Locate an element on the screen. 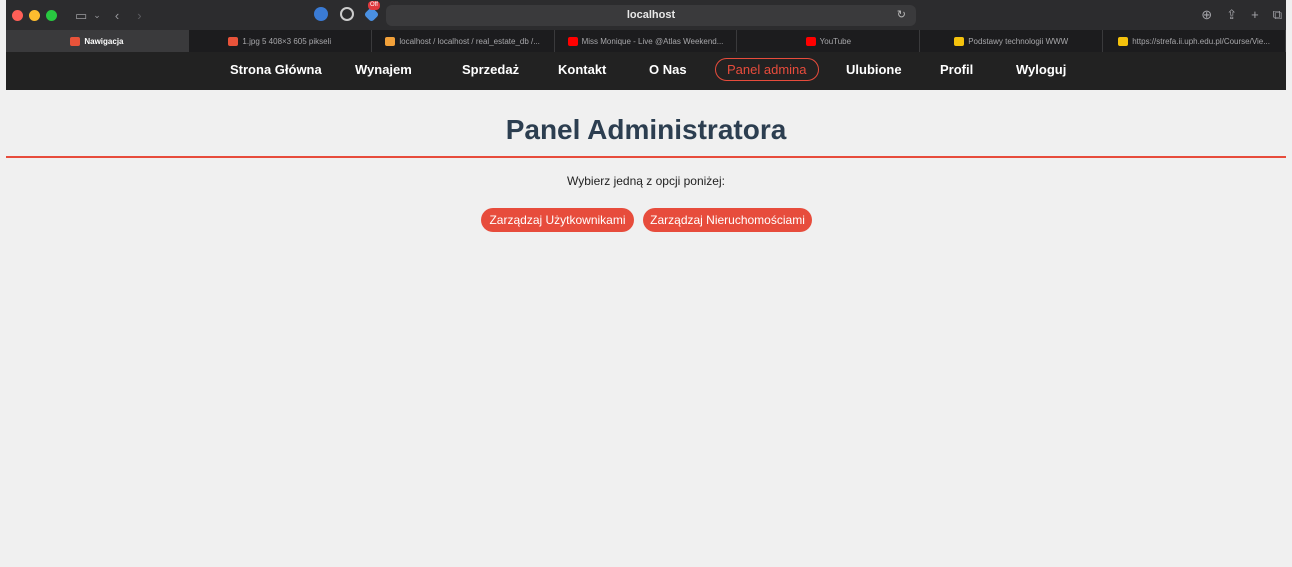  nav-item-rent: Wynajem is located at coordinates (383, 69).